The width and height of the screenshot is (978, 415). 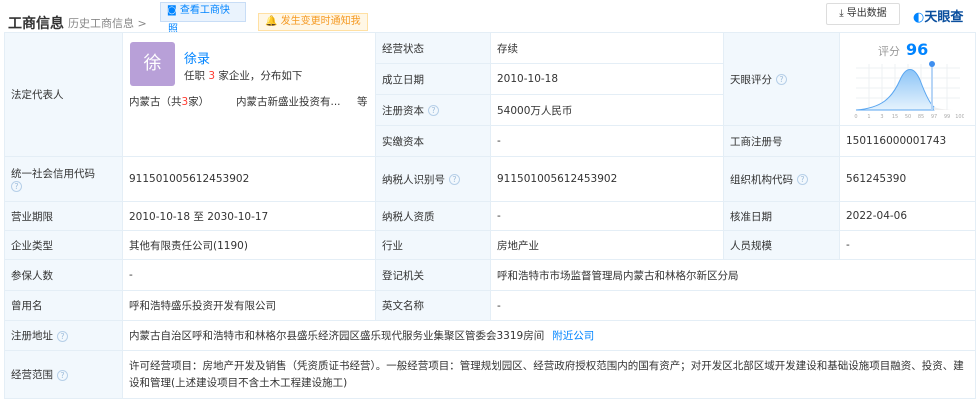 What do you see at coordinates (63, 275) in the screenshot?
I see `label: 参保人数` at bounding box center [63, 275].